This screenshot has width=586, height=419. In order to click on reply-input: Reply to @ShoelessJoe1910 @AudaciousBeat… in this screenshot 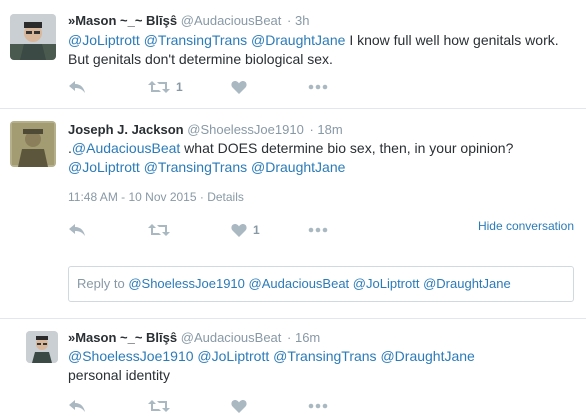, I will do `click(321, 284)`.